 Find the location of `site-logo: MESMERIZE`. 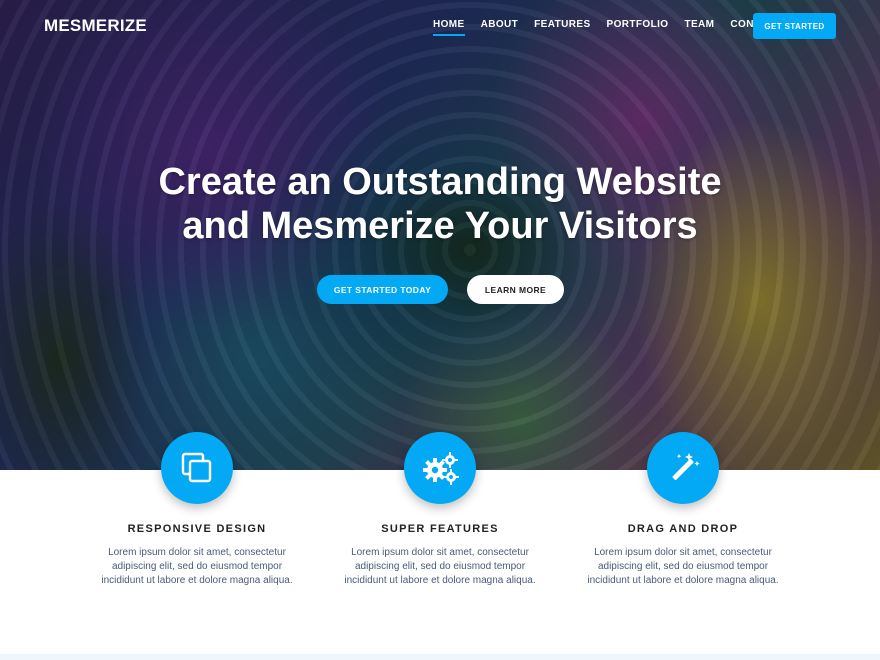

site-logo: MESMERIZE is located at coordinates (95, 26).